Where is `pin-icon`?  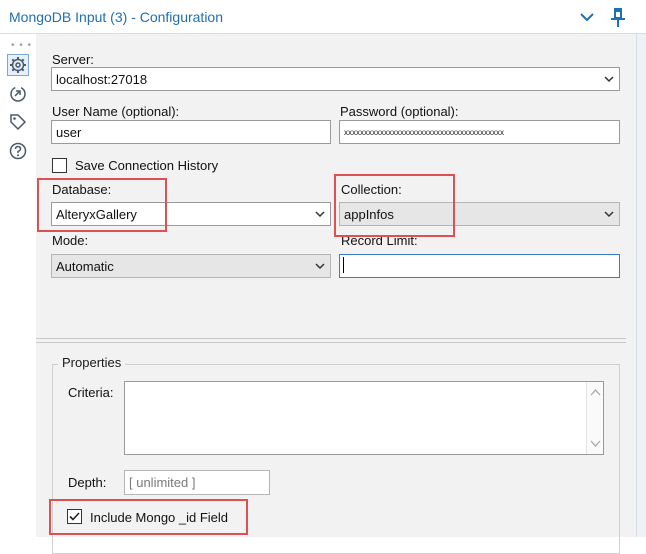
pin-icon is located at coordinates (618, 17).